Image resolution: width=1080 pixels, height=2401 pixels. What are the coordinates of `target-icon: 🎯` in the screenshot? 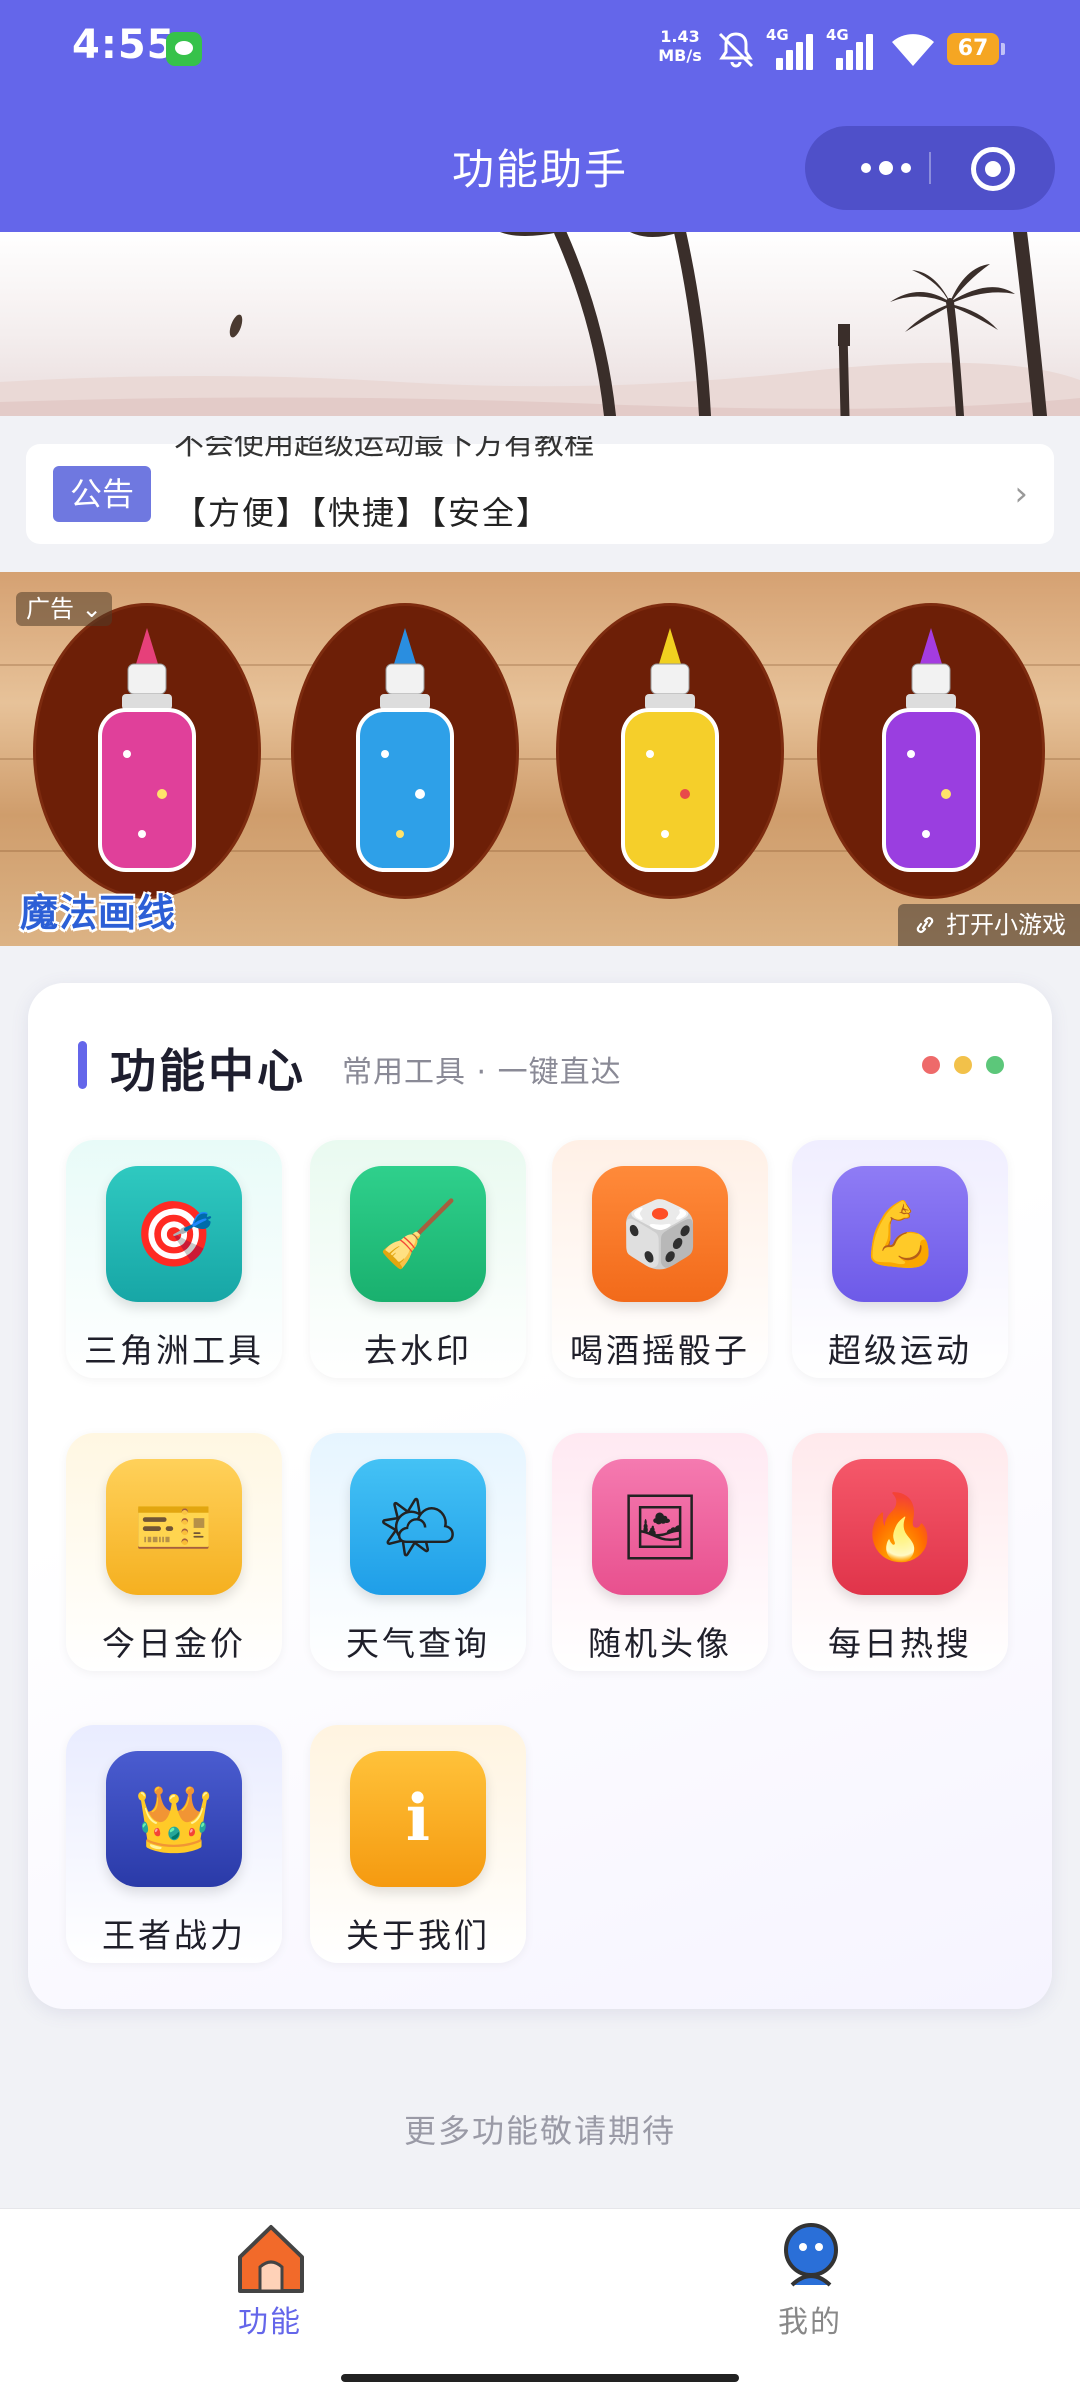 It's located at (174, 1234).